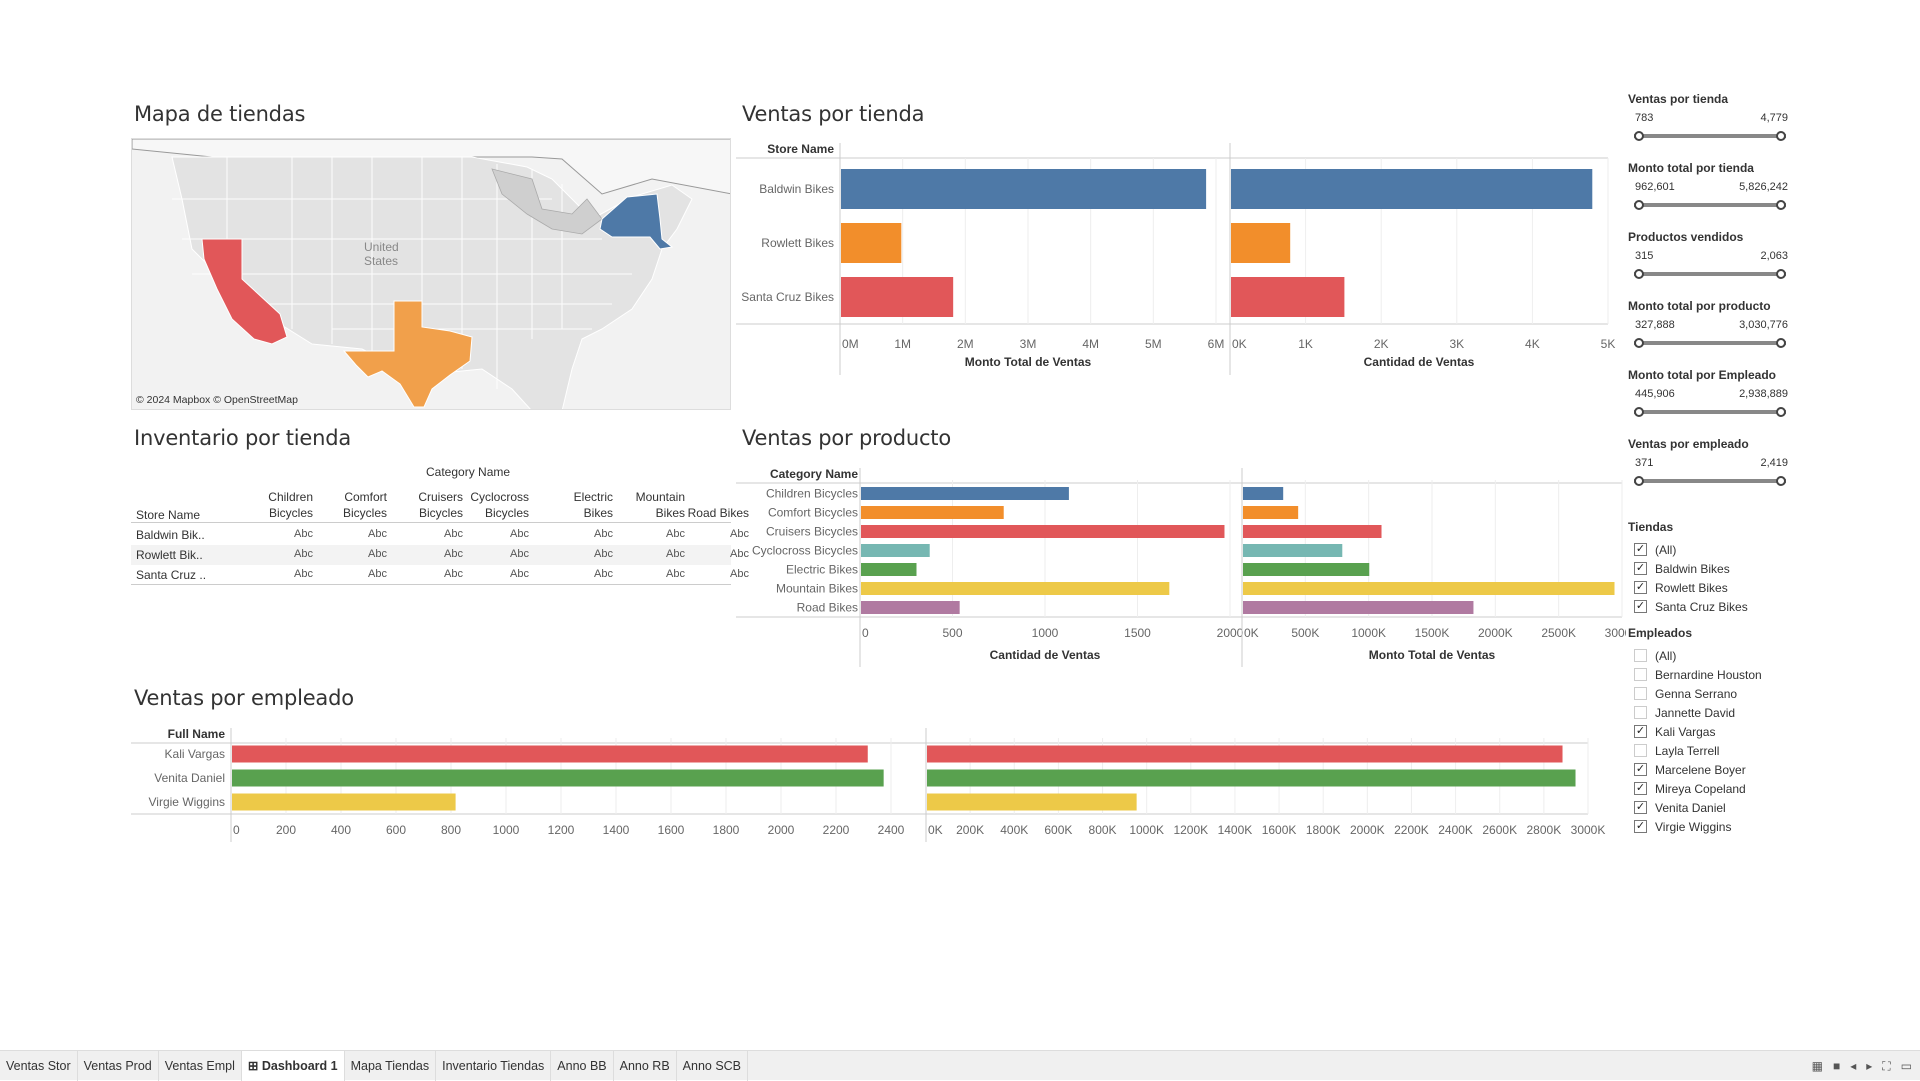  Describe the element at coordinates (293, 1065) in the screenshot. I see `tab-dashboard-1: ⊞ Dashboard 1` at that location.